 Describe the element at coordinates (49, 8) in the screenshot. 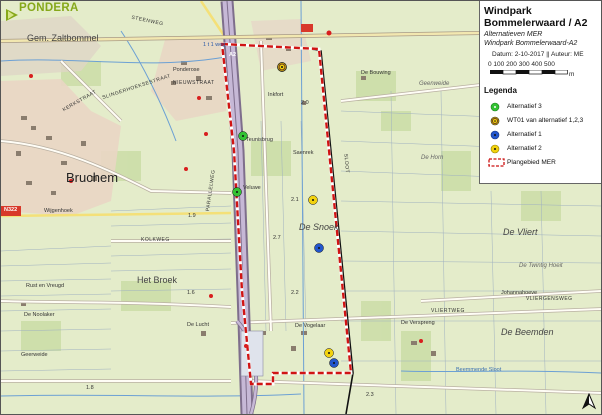

I see `pondera-logo-text: PONDERA` at that location.